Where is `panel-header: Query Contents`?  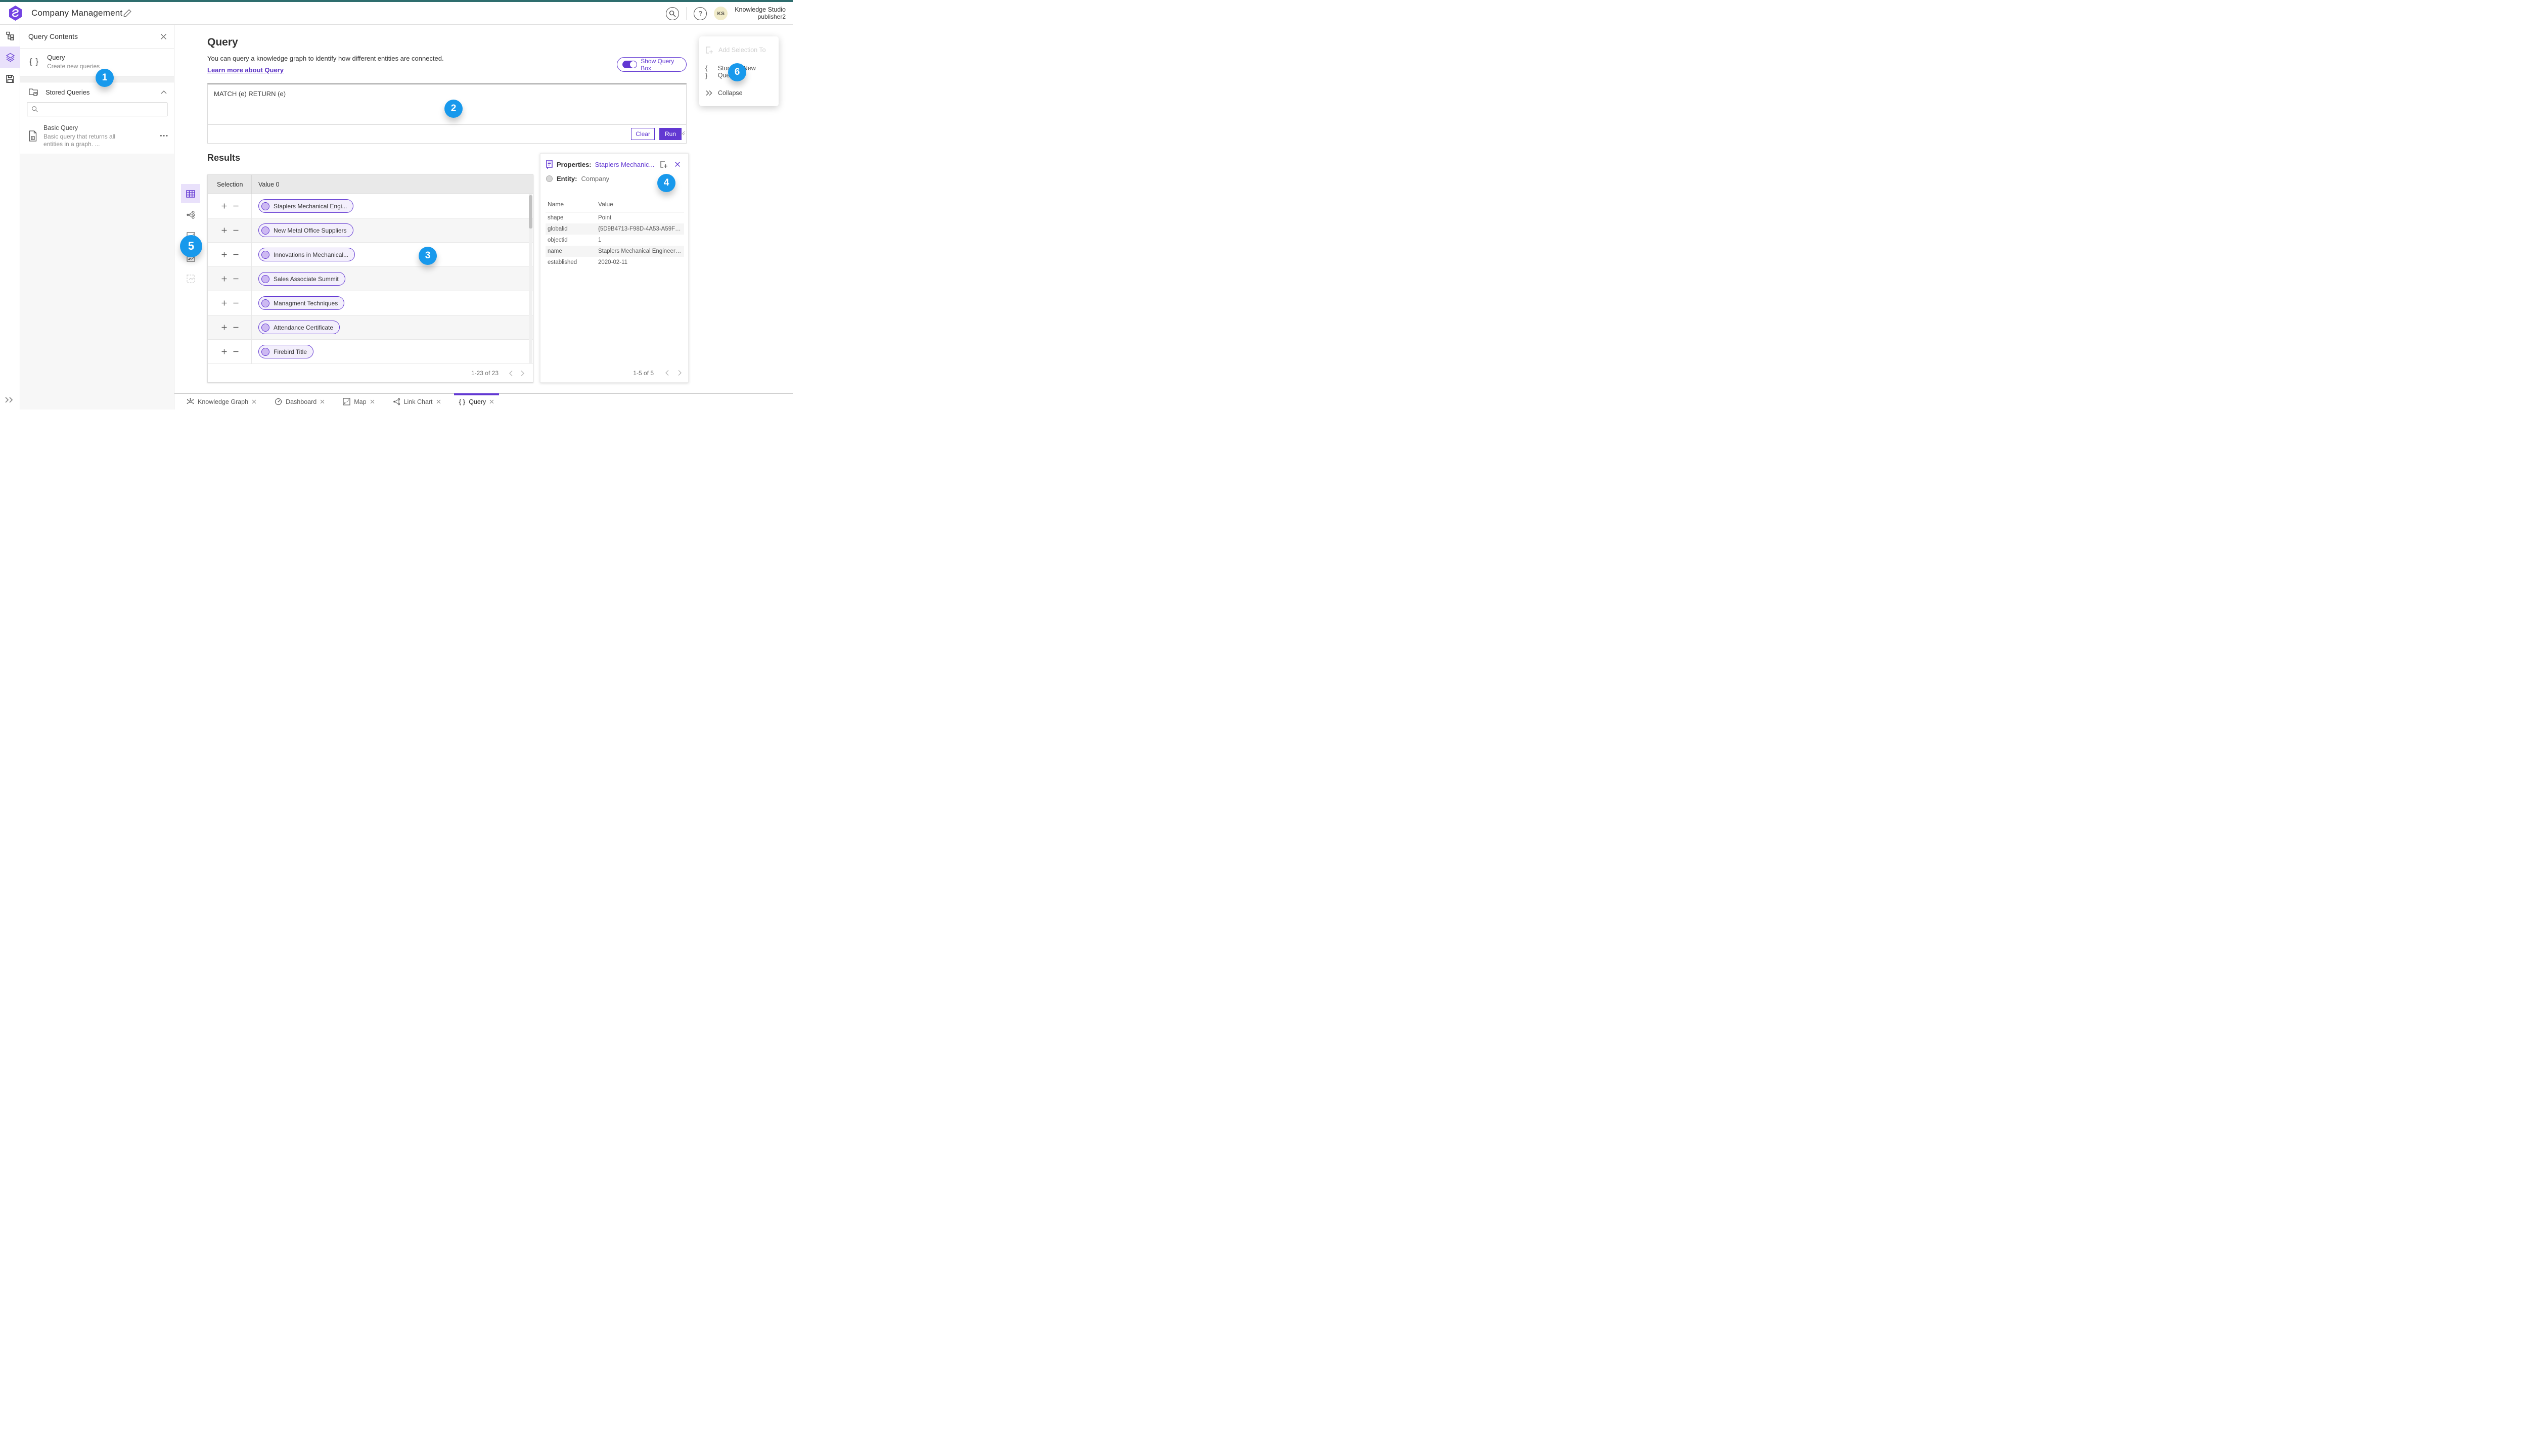 panel-header: Query Contents is located at coordinates (97, 37).